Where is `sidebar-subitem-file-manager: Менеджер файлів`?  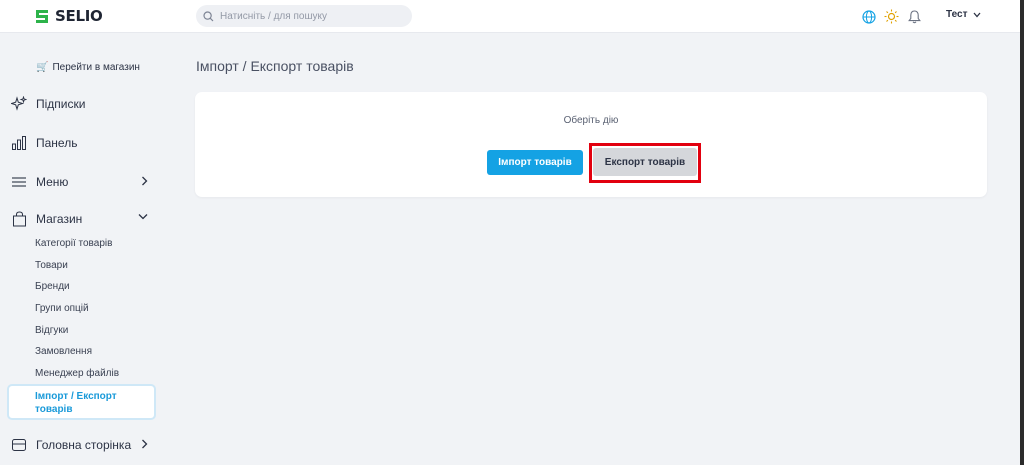 sidebar-subitem-file-manager: Менеджер файлів is located at coordinates (77, 373).